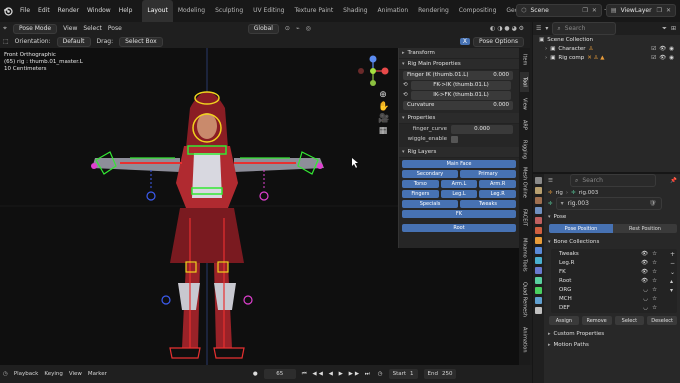  Describe the element at coordinates (383, 107) in the screenshot. I see `pan-hand-icon: ✋` at that location.